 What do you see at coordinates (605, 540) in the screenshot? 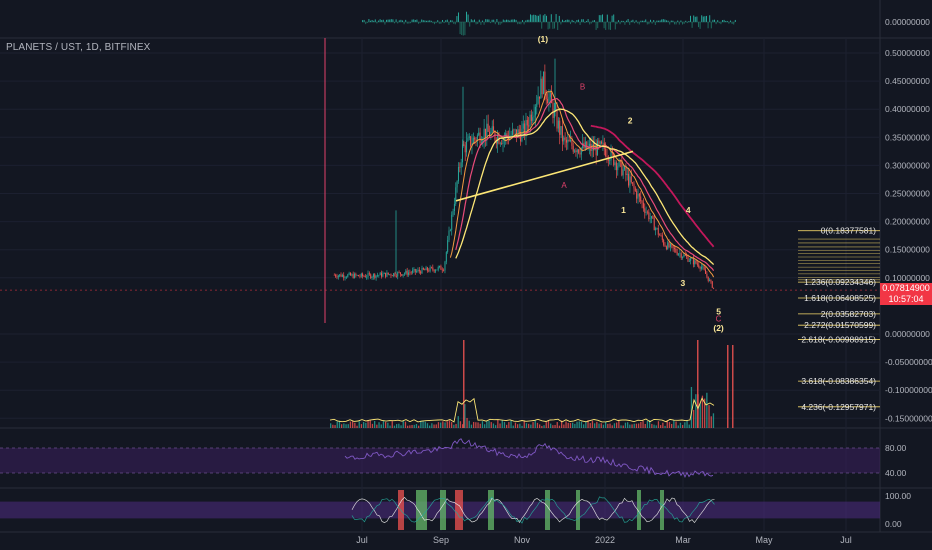
I see `time-axis-tick: 2022` at bounding box center [605, 540].